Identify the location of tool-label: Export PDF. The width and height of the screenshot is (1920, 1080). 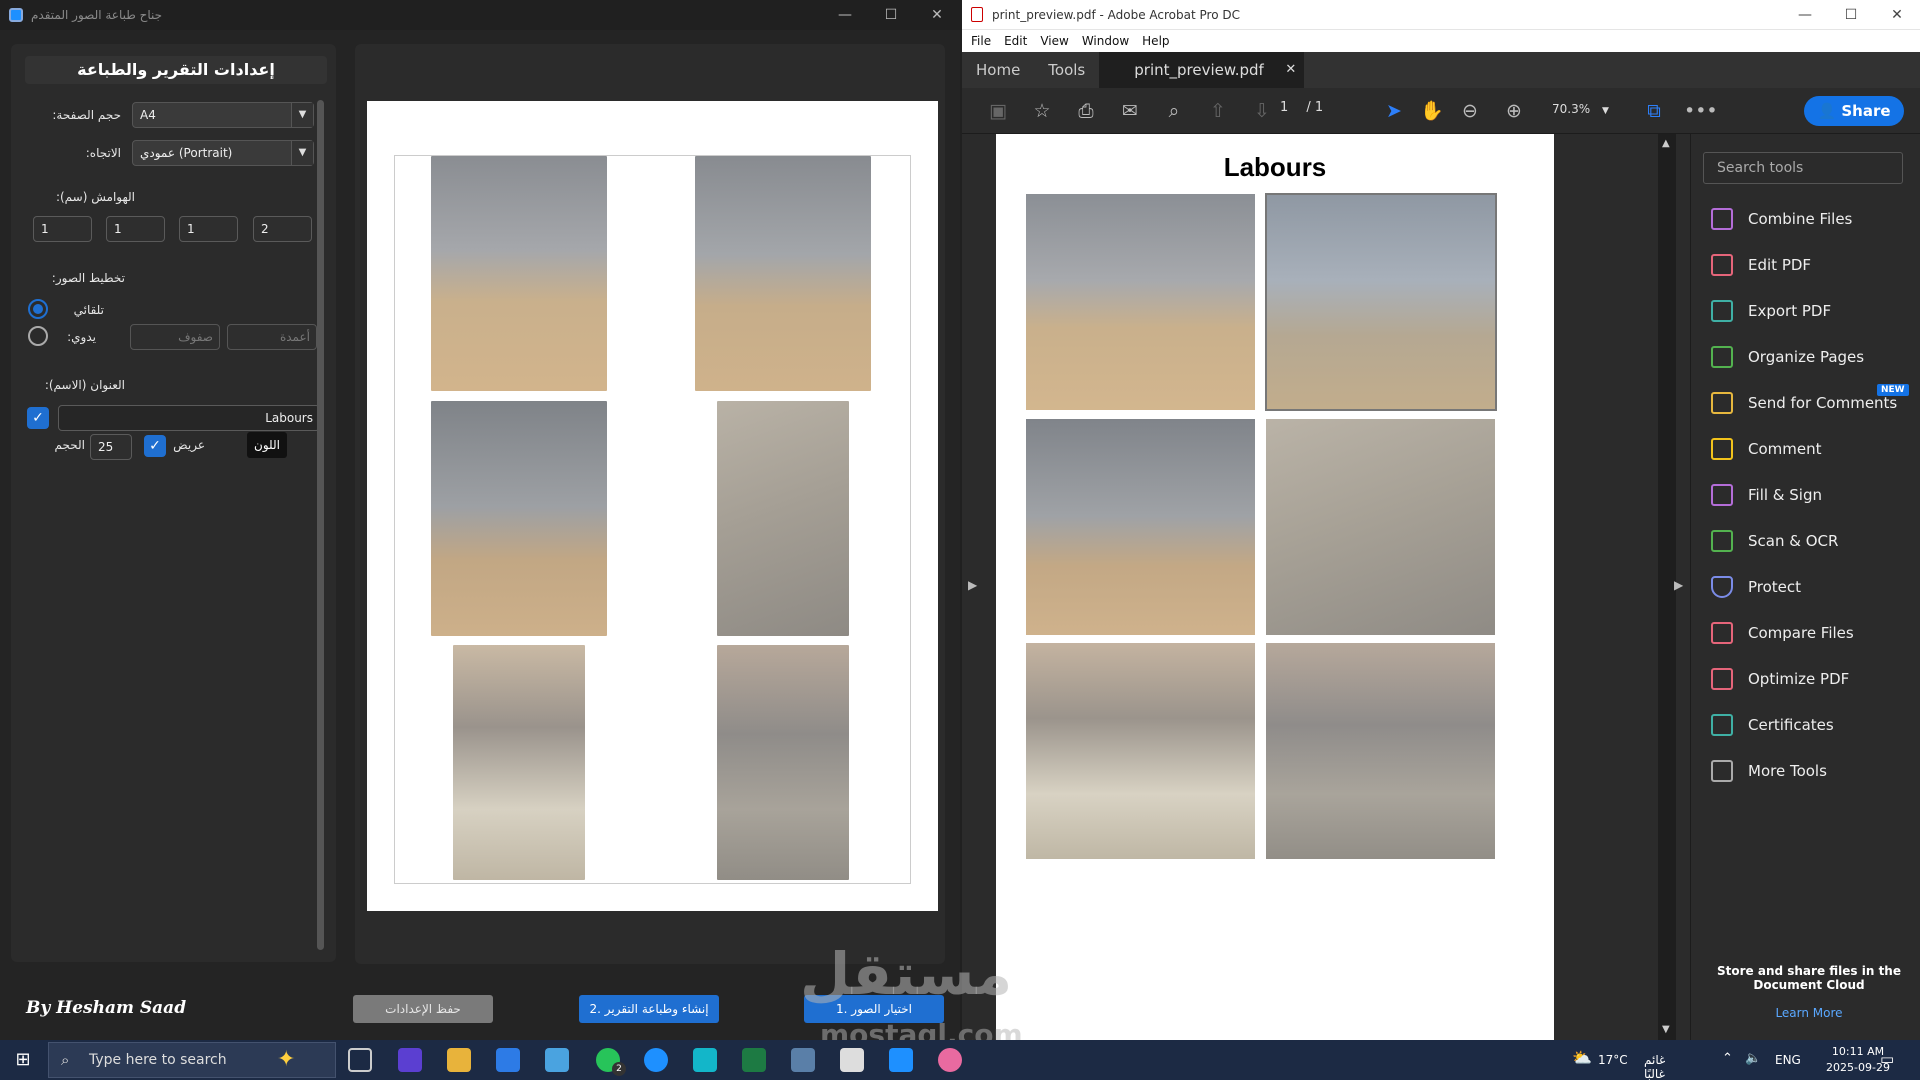
(1790, 311).